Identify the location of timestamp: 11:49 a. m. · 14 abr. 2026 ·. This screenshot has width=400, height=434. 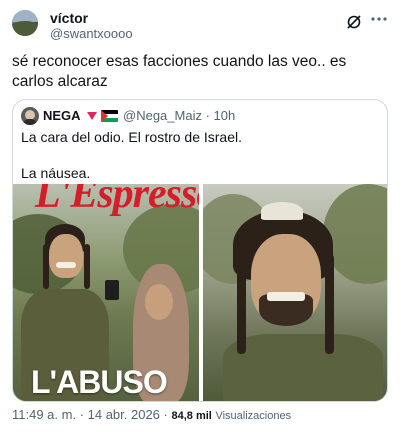
(90, 414).